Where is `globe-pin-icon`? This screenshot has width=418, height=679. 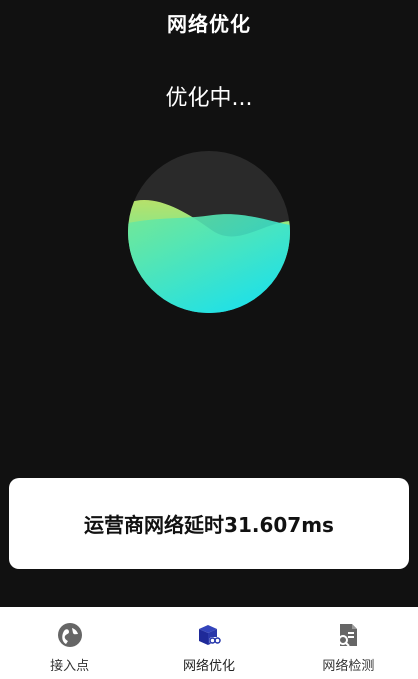
globe-pin-icon is located at coordinates (69, 635).